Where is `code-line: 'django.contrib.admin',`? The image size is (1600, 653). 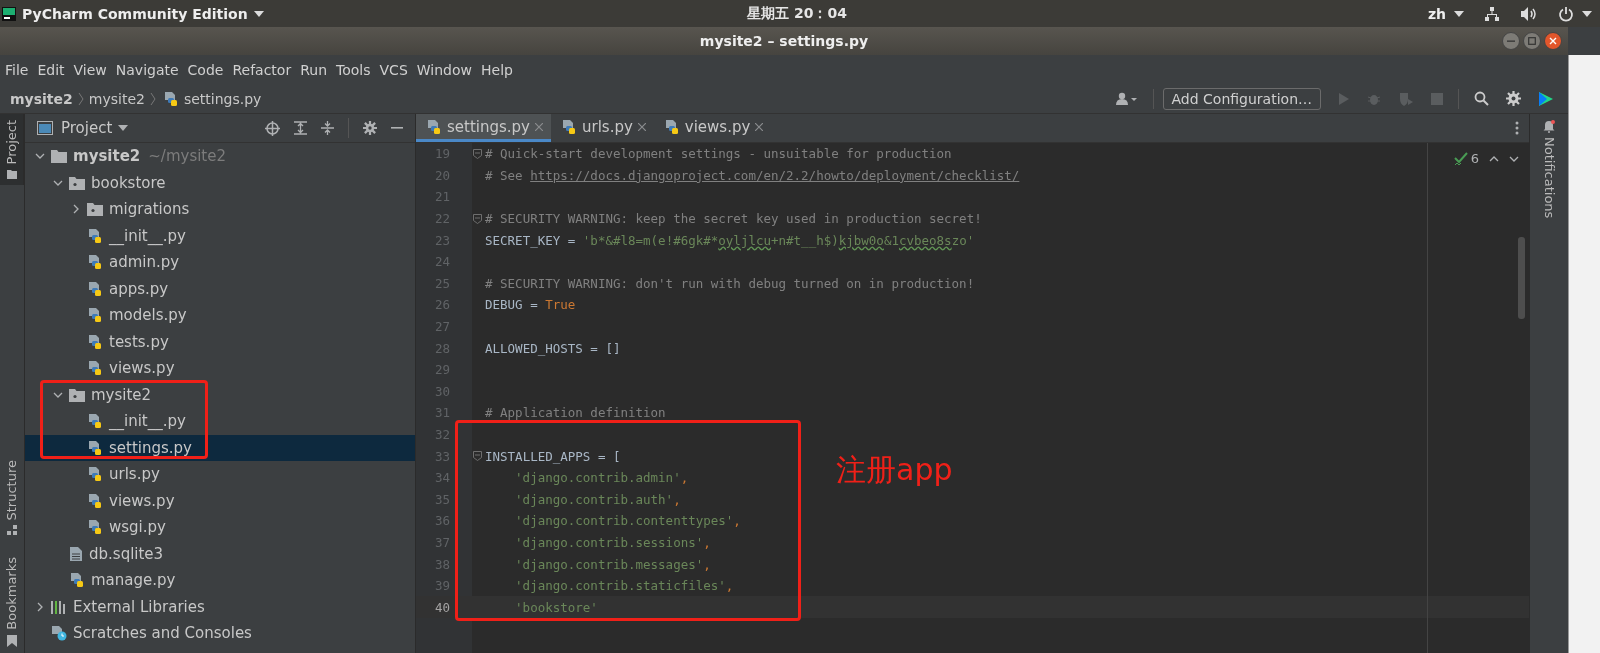
code-line: 'django.contrib.admin', is located at coordinates (601, 478).